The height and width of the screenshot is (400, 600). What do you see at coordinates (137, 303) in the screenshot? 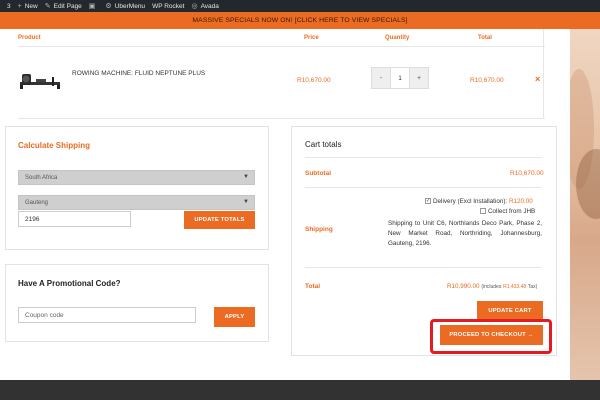
I see `promo-code-panel` at bounding box center [137, 303].